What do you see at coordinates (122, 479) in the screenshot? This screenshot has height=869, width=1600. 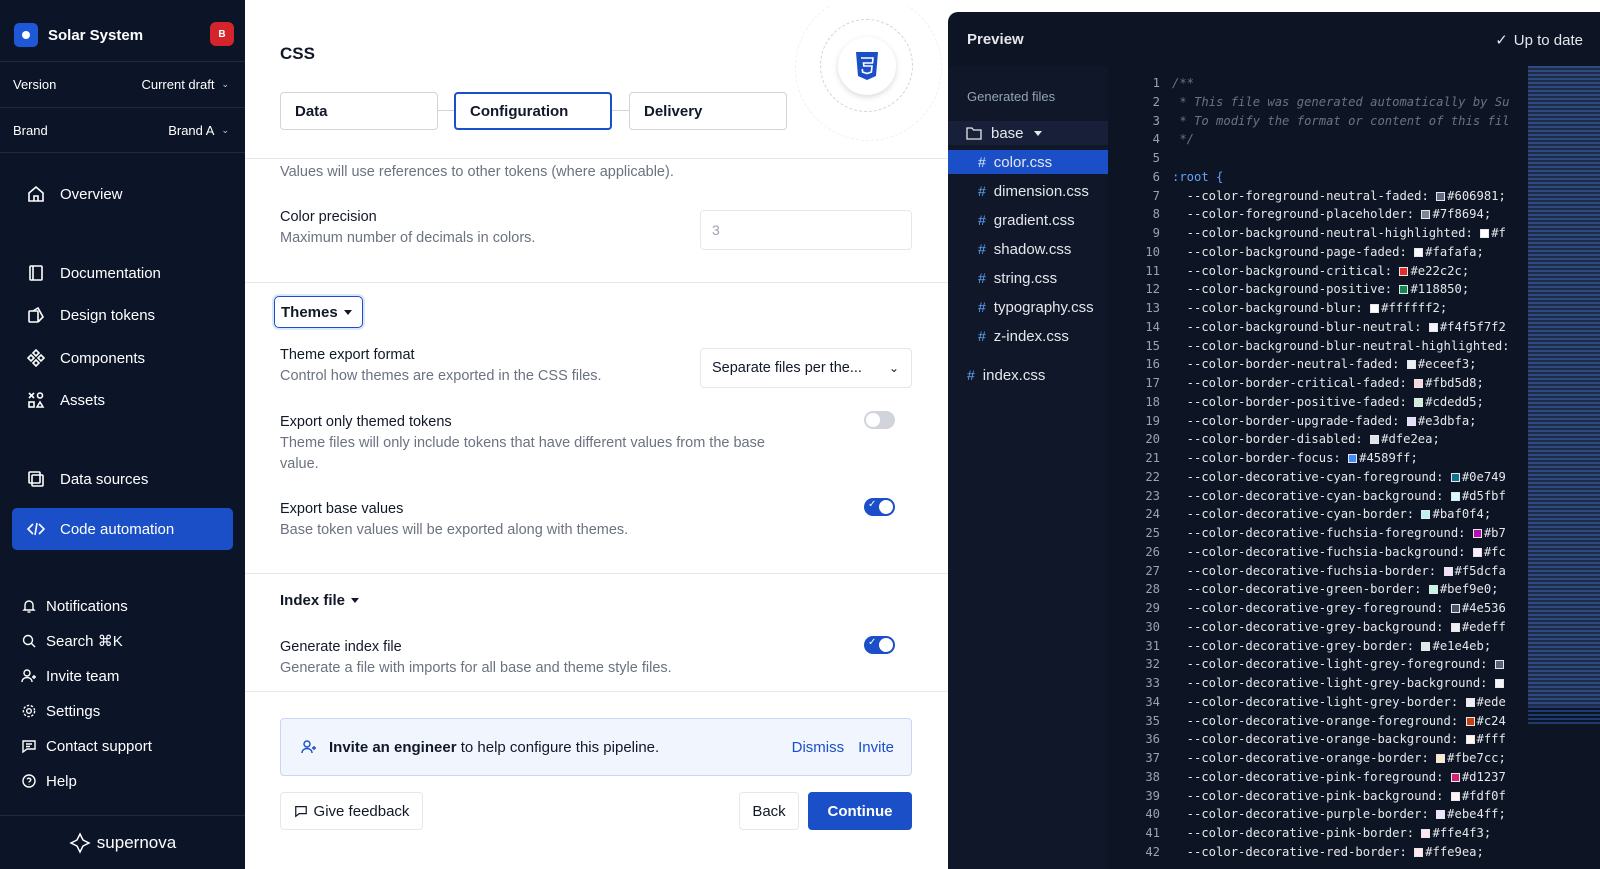 I see `nav-data-sources: Data sources` at bounding box center [122, 479].